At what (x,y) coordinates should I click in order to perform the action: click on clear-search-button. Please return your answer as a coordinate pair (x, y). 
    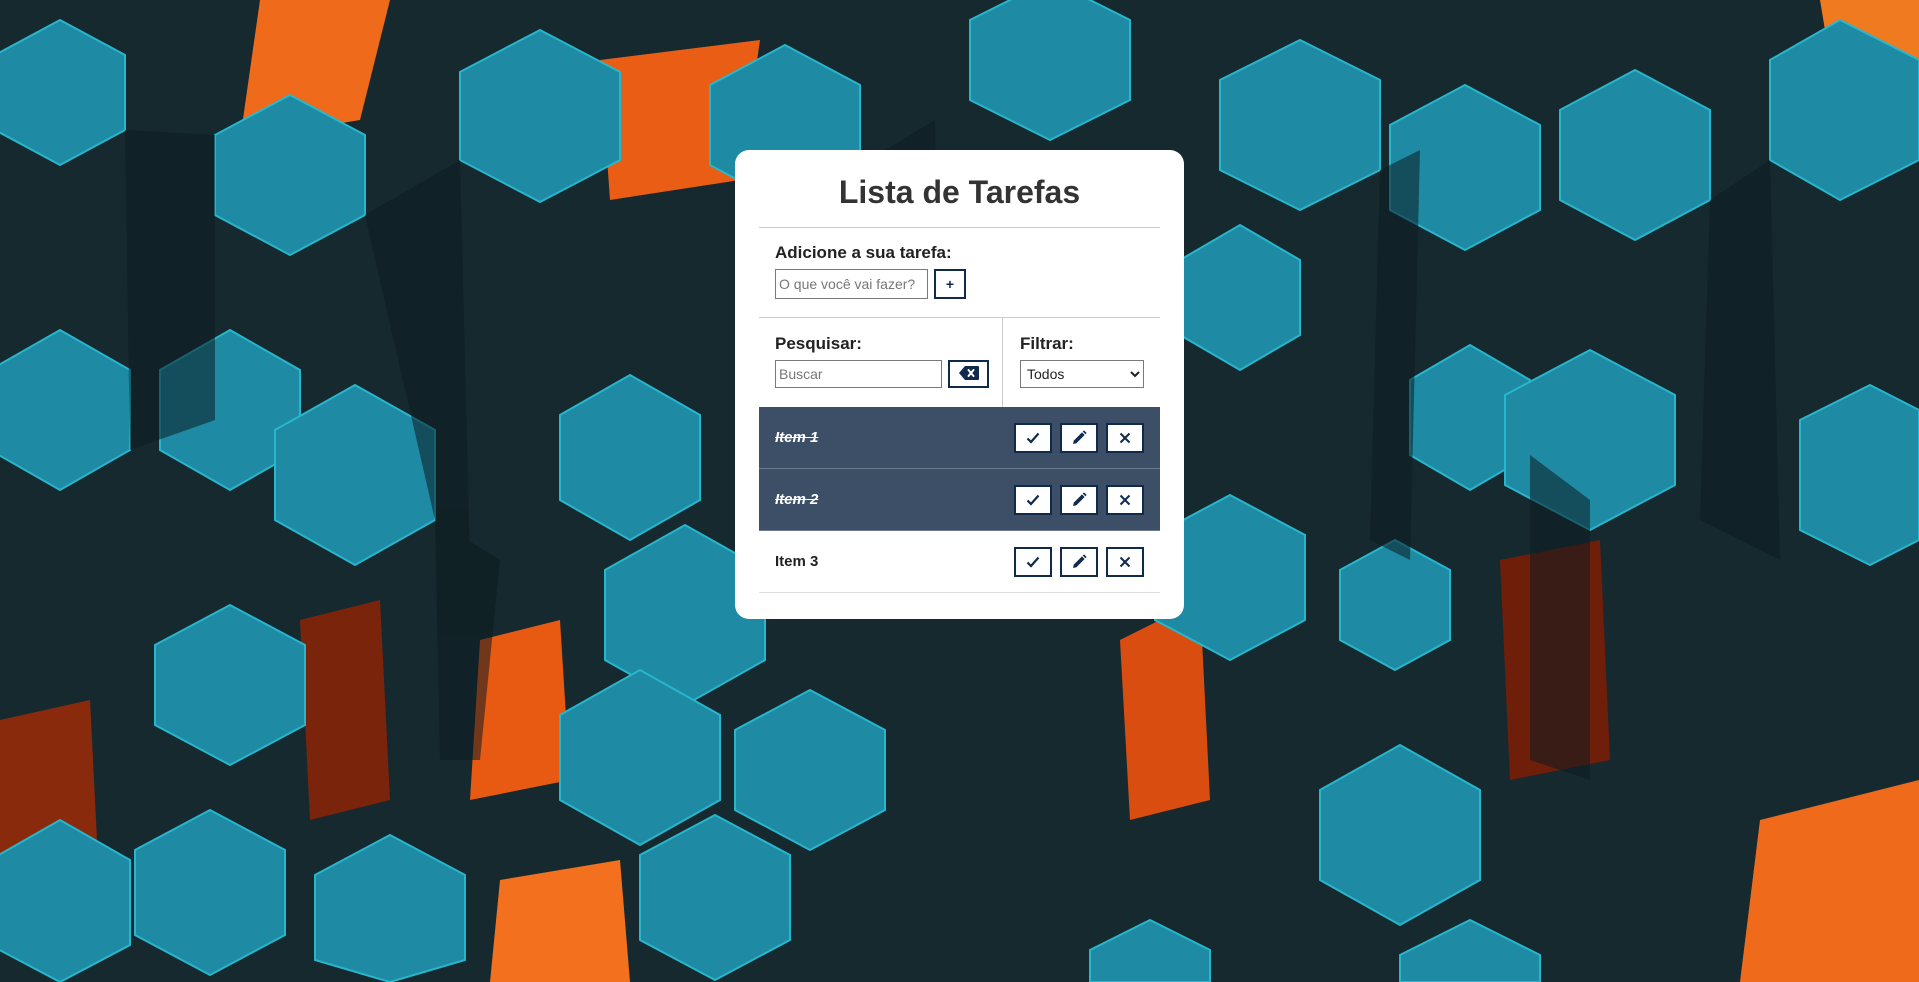
    Looking at the image, I should click on (968, 374).